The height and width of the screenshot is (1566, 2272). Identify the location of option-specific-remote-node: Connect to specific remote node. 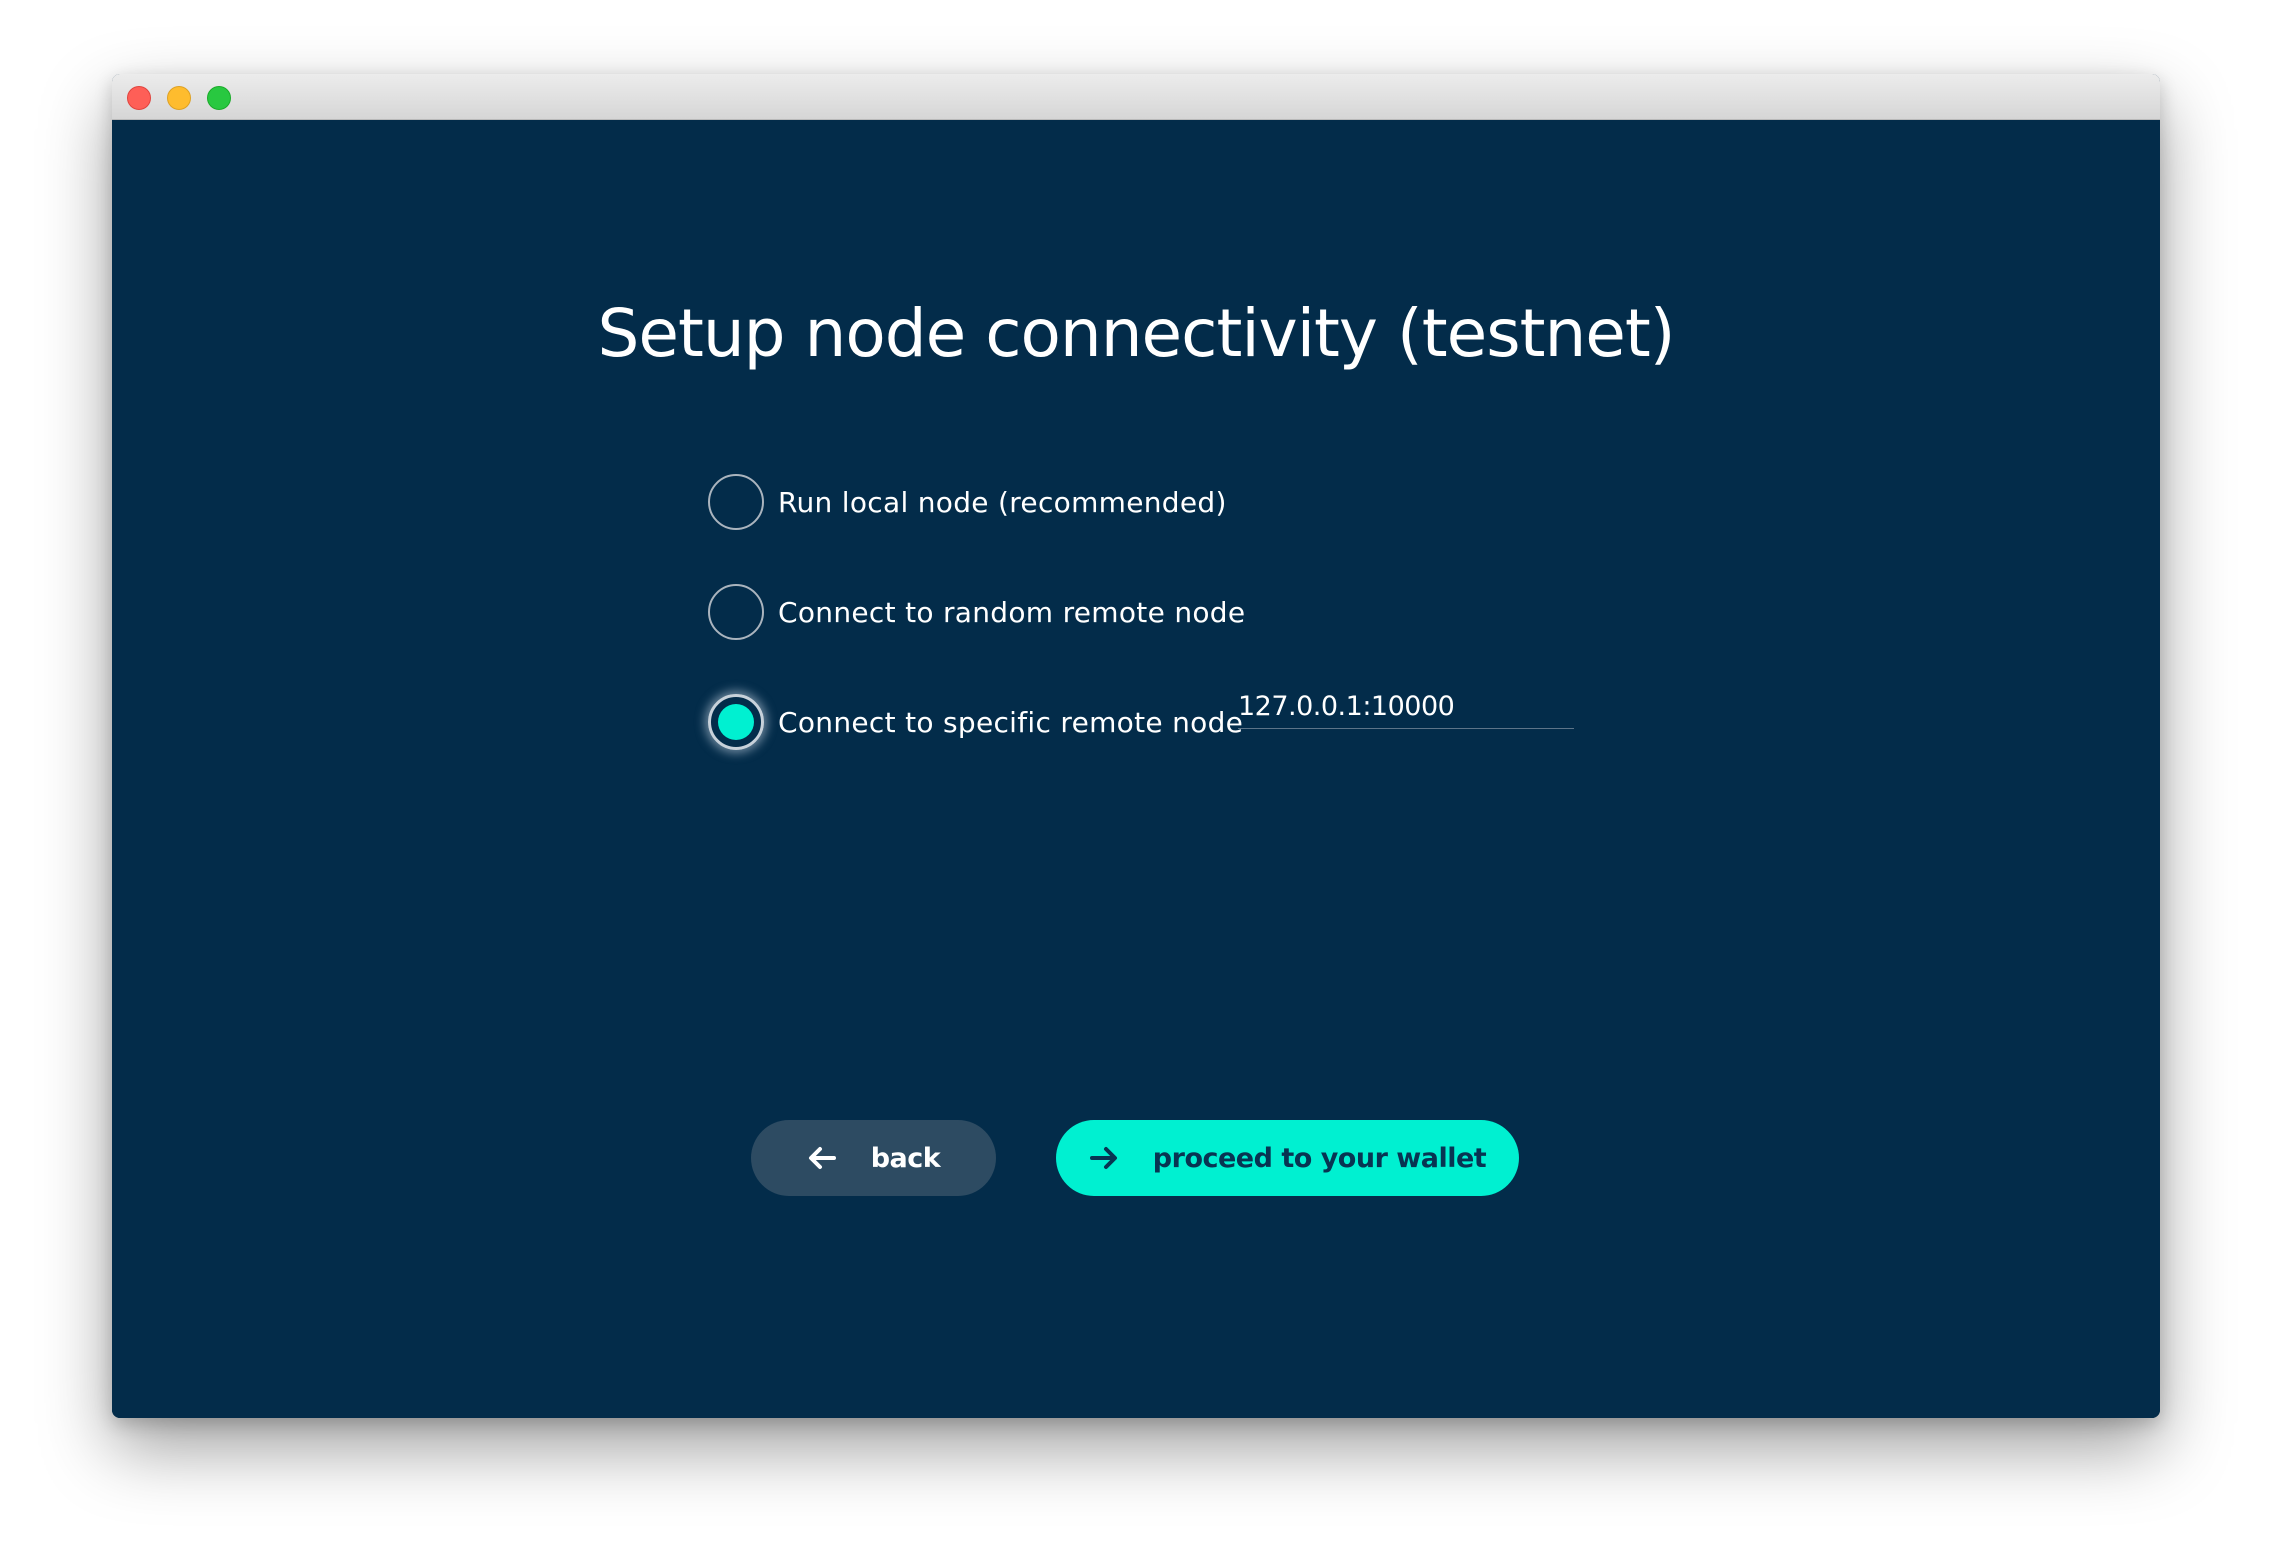
(975, 722).